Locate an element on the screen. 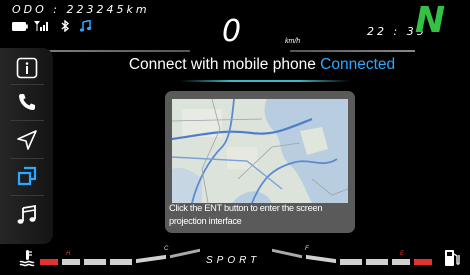 The image size is (470, 275). connection-title: Connect with mobile phone is located at coordinates (222, 64).